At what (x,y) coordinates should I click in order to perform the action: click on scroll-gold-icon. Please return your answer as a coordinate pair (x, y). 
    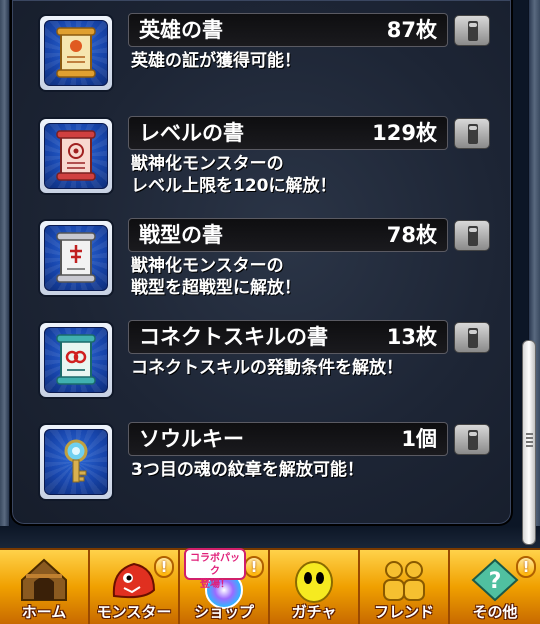
    Looking at the image, I should click on (76, 52).